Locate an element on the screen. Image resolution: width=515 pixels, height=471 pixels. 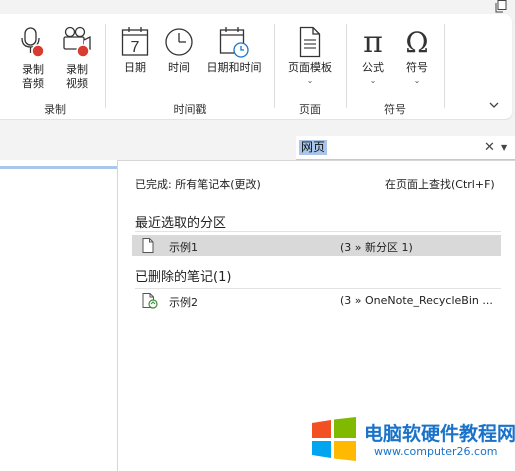
watermark-url: www.computer26.com is located at coordinates (436, 451).